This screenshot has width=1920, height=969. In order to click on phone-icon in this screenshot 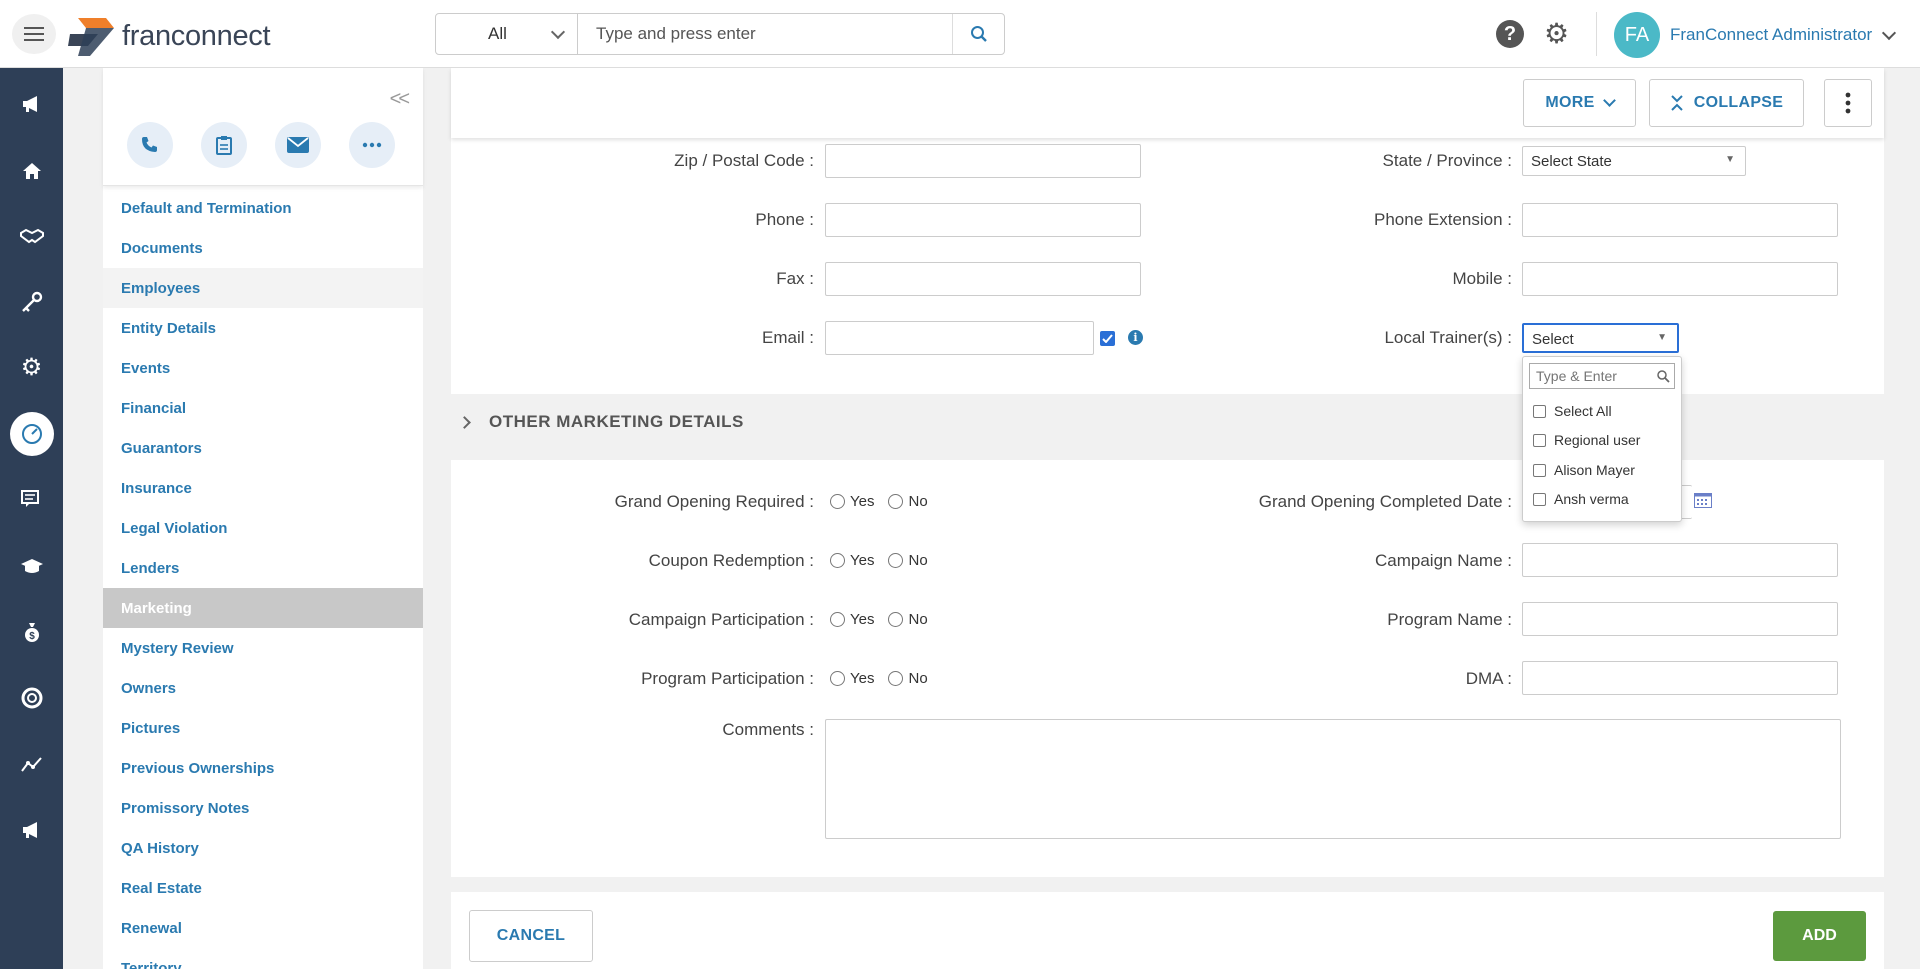, I will do `click(149, 144)`.